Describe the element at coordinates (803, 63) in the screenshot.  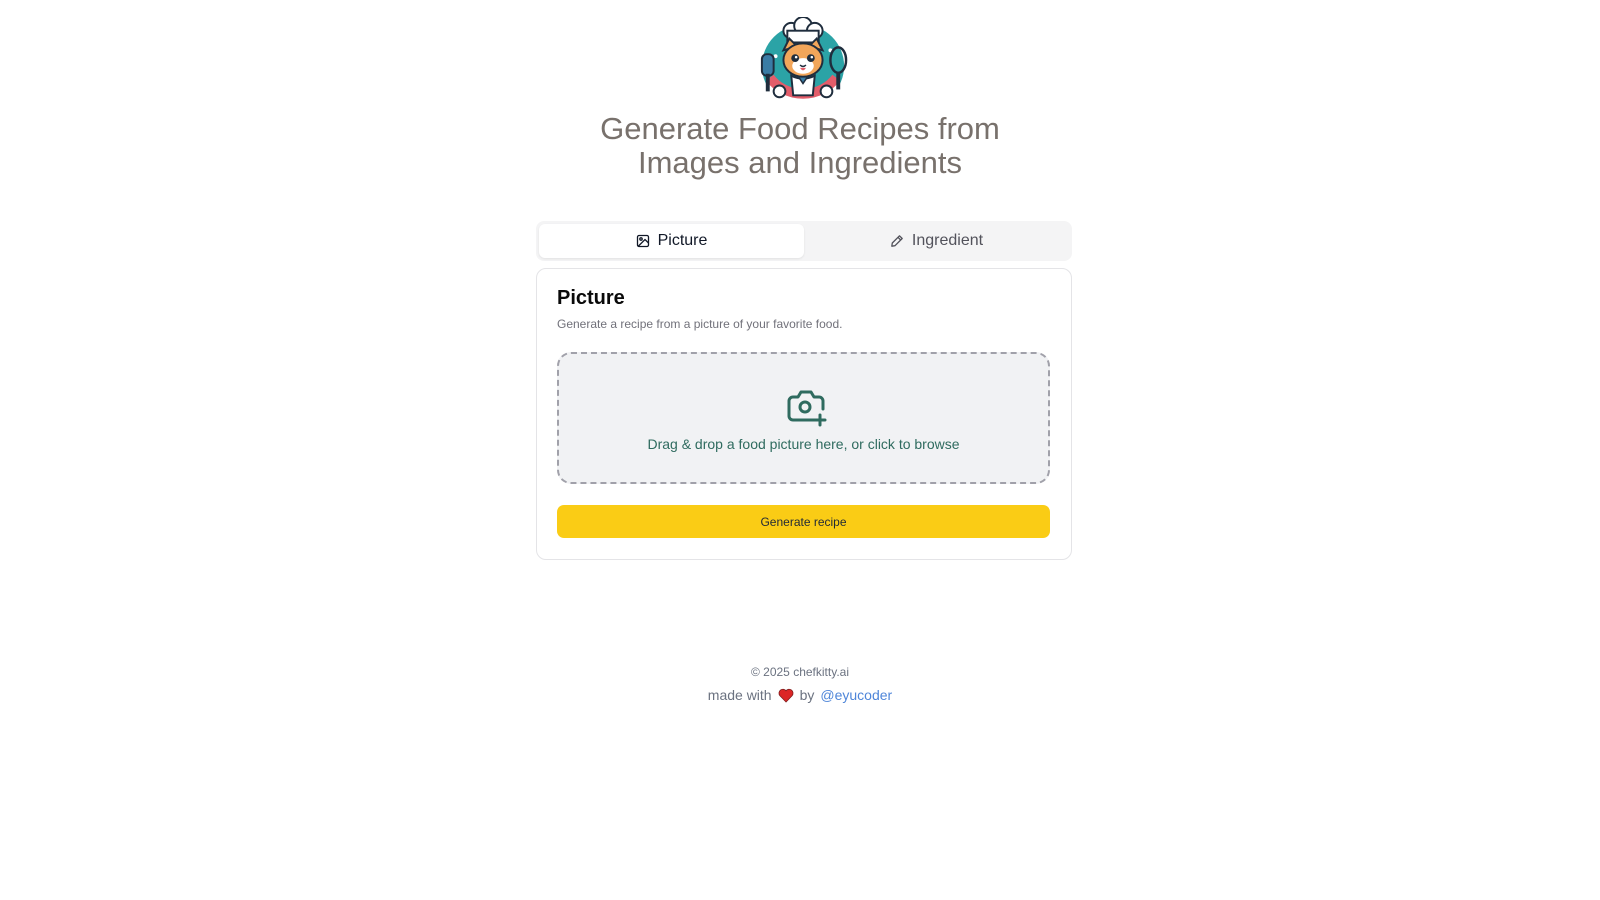
I see `chef-cat-logo` at that location.